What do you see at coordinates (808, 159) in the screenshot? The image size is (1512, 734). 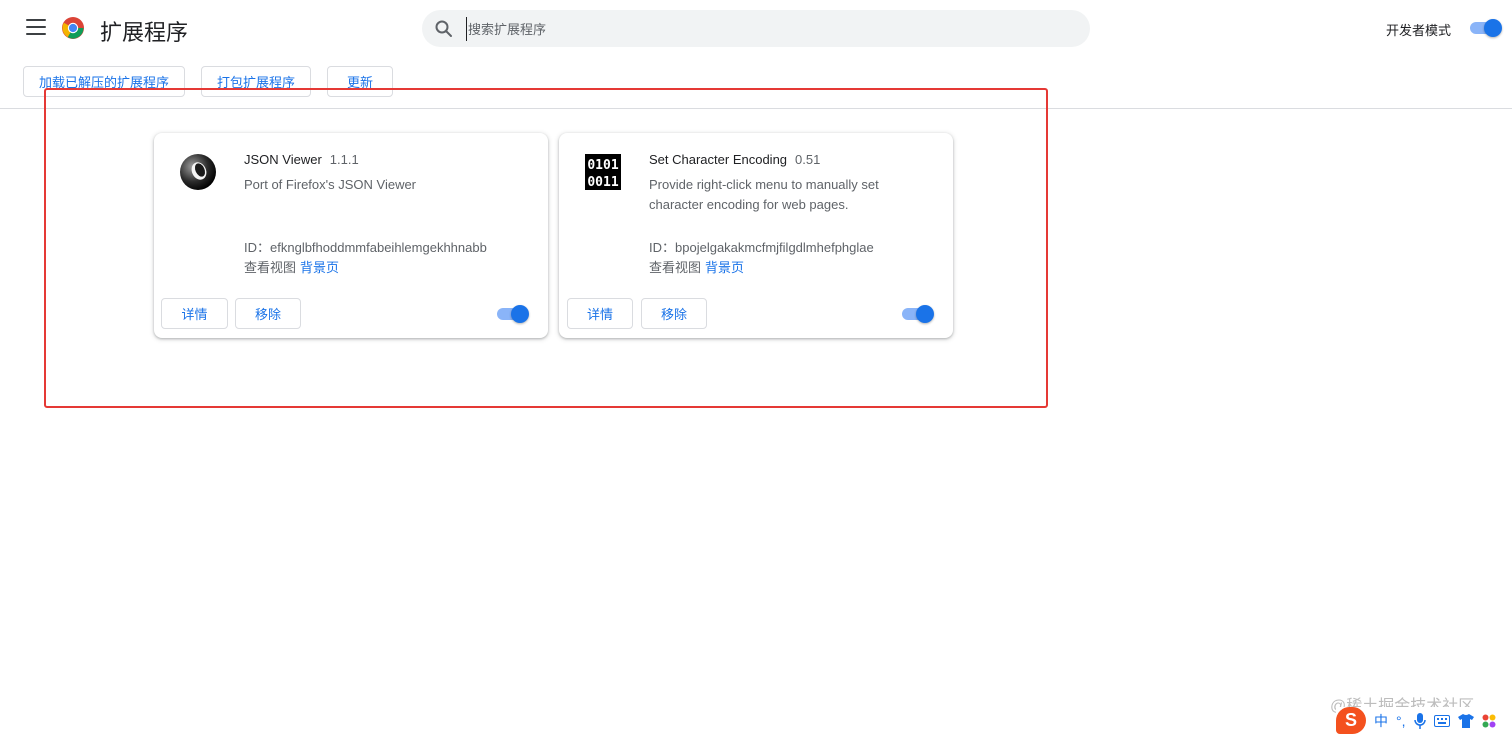 I see `extension-version: 0.51` at bounding box center [808, 159].